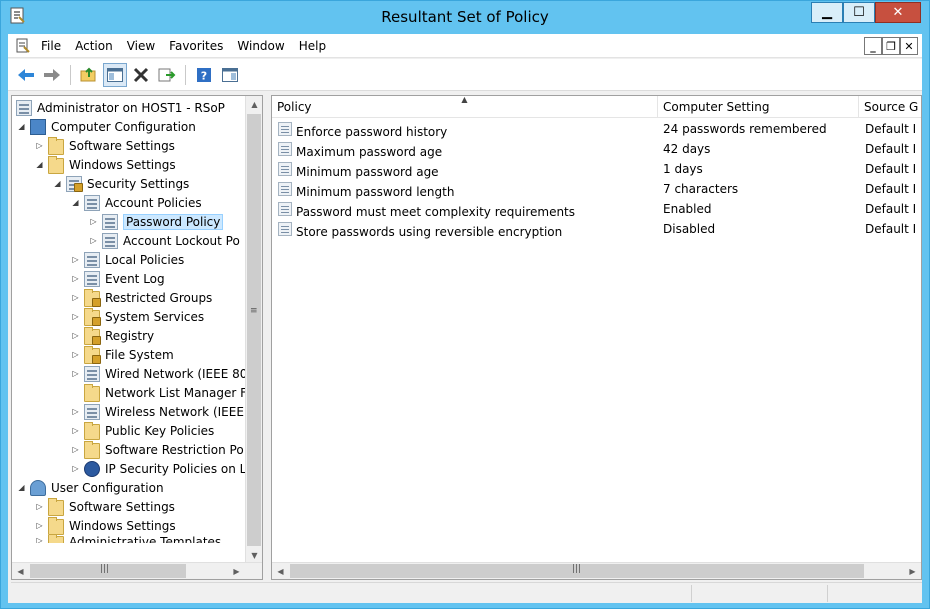 The height and width of the screenshot is (609, 930). I want to click on maximize-button: ☐, so click(859, 12).